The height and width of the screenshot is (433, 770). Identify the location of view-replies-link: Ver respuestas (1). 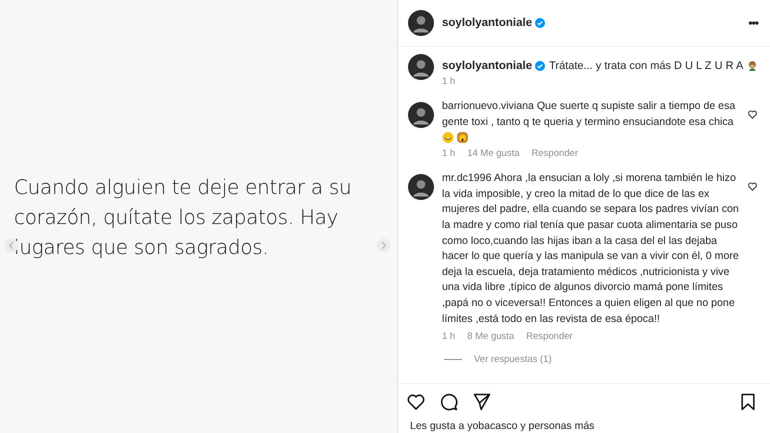
(513, 360).